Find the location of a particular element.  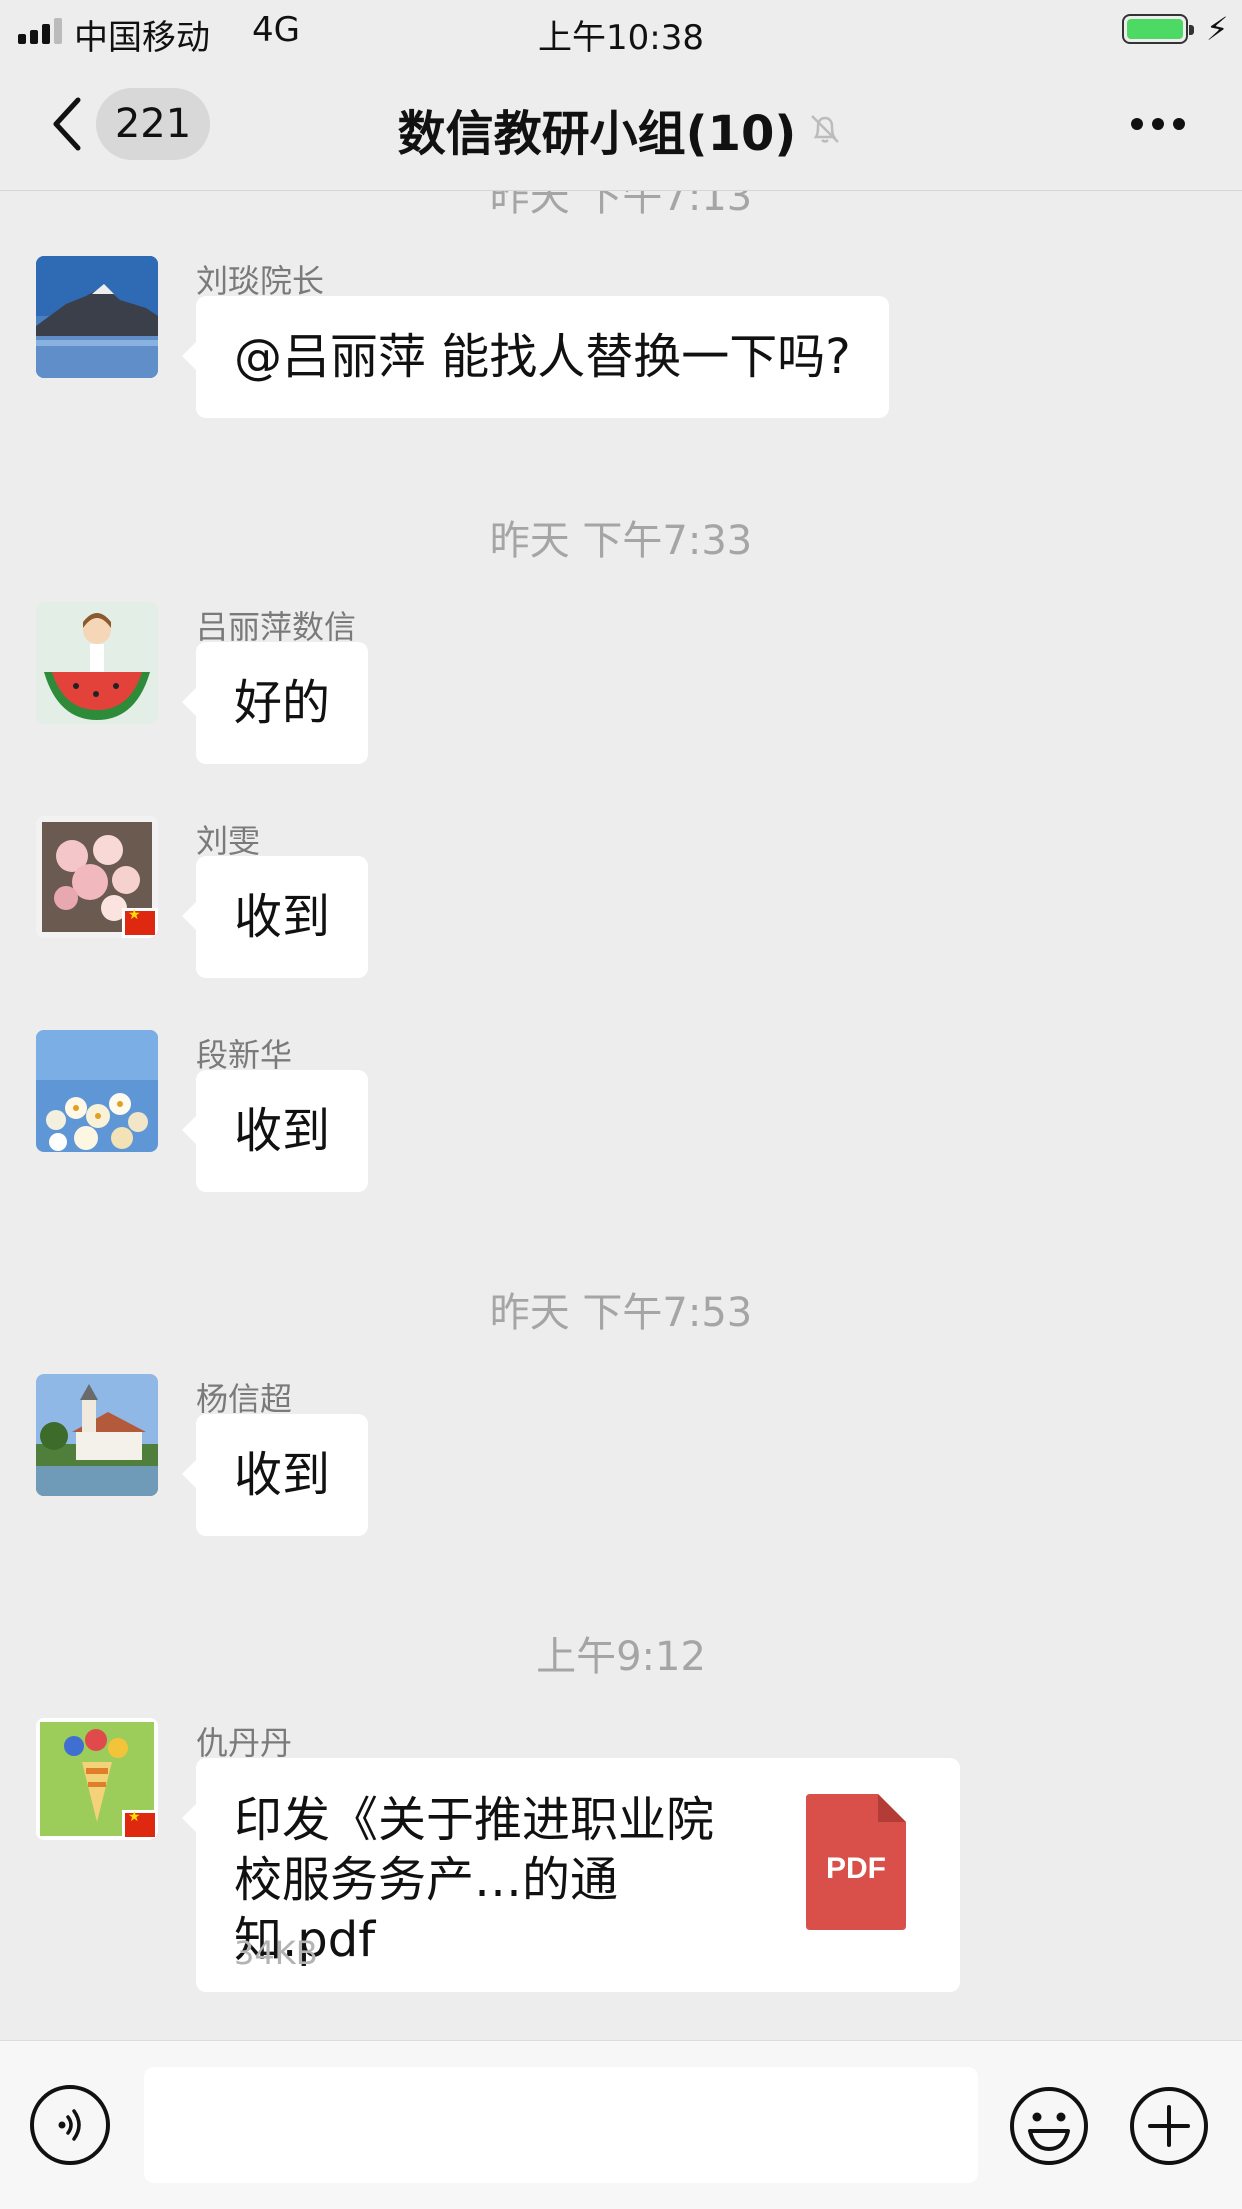

timestamp: 上午9:12 is located at coordinates (621, 1657).